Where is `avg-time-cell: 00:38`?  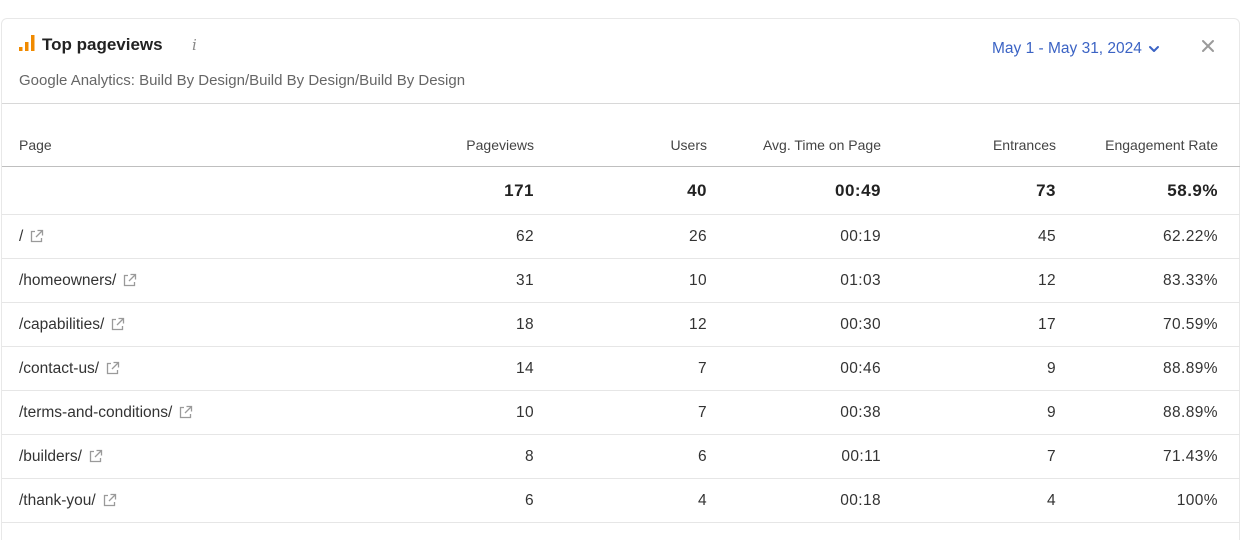 avg-time-cell: 00:38 is located at coordinates (860, 412).